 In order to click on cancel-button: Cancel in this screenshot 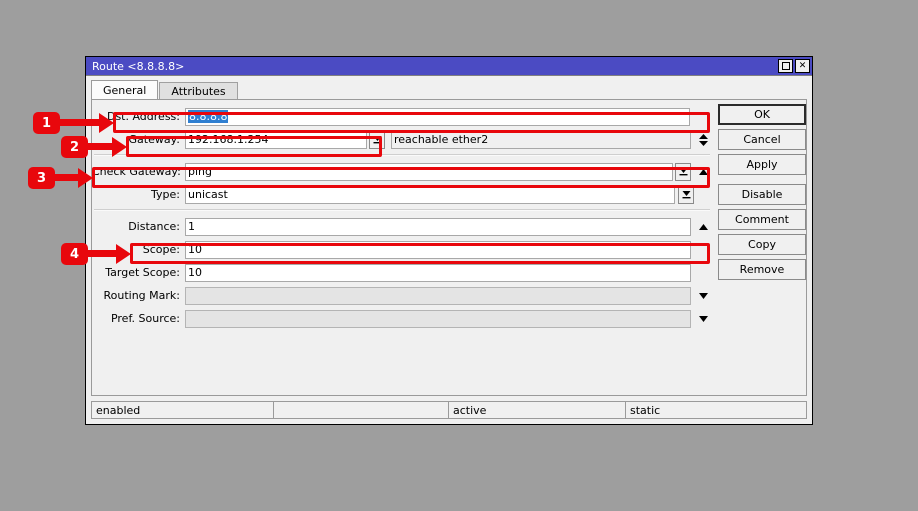, I will do `click(762, 139)`.